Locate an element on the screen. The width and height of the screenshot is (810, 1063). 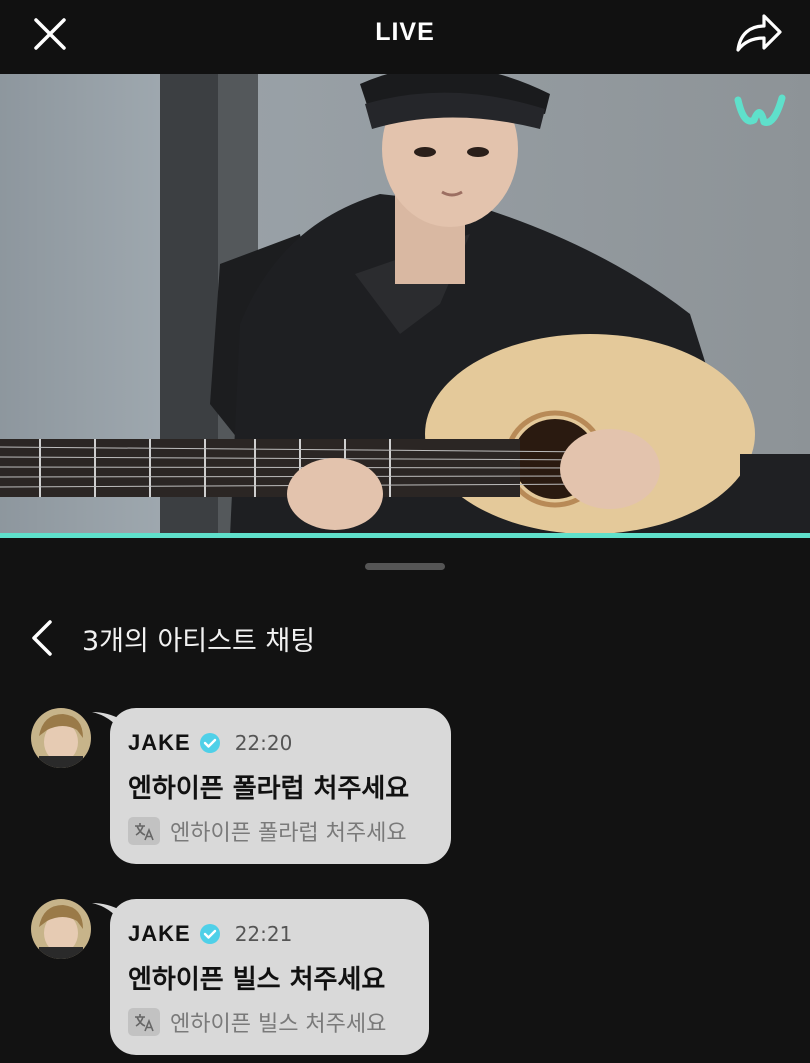
top-bar: LIVE is located at coordinates (405, 37).